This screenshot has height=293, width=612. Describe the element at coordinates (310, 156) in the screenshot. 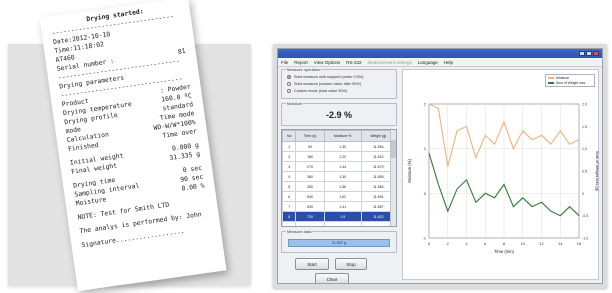

I see `table-cell: 180` at that location.